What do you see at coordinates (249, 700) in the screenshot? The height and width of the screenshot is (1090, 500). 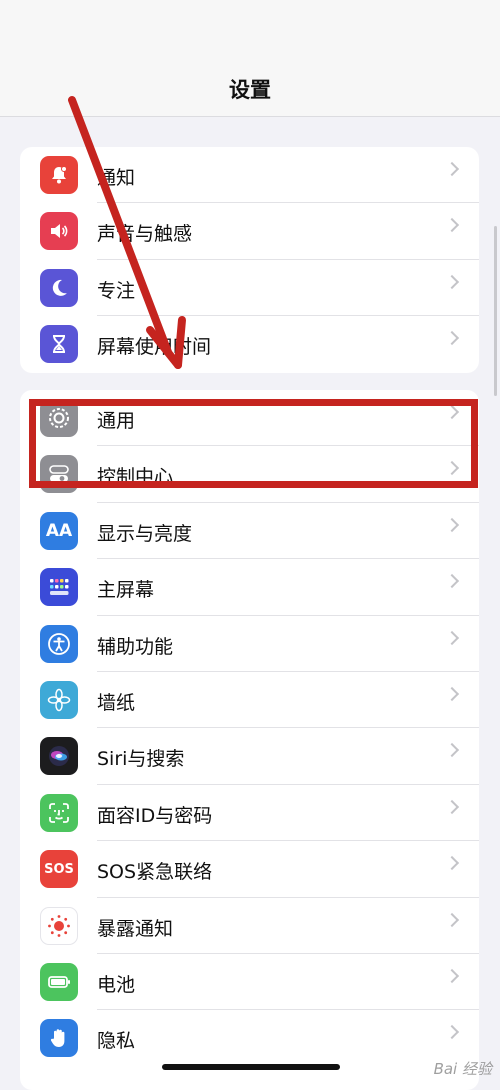 I see `row-wallpaper: 墙纸` at bounding box center [249, 700].